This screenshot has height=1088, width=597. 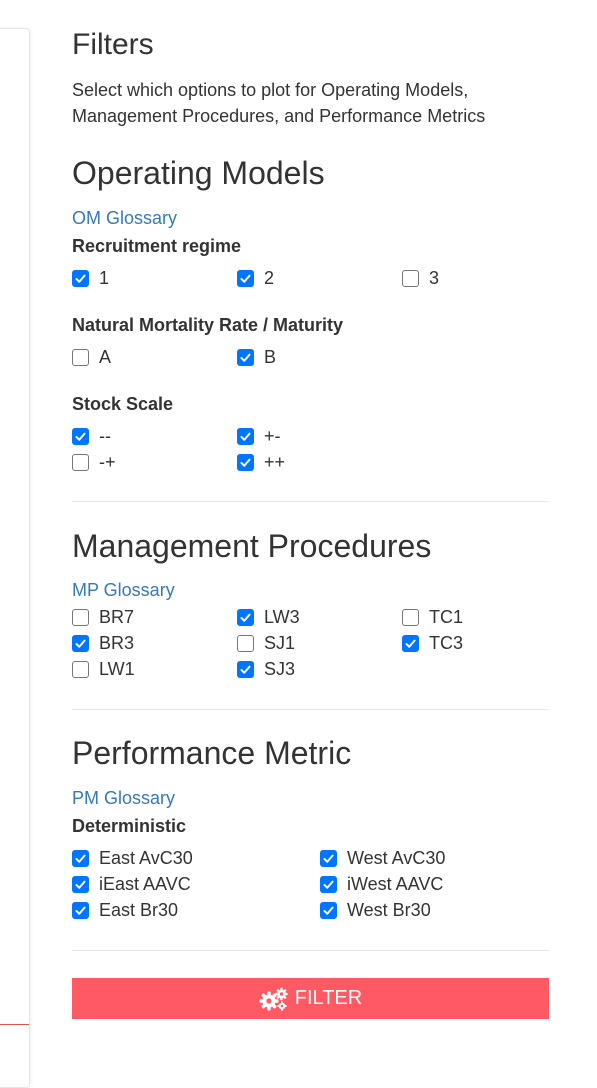 I want to click on checkbox-label: ++, so click(x=275, y=461).